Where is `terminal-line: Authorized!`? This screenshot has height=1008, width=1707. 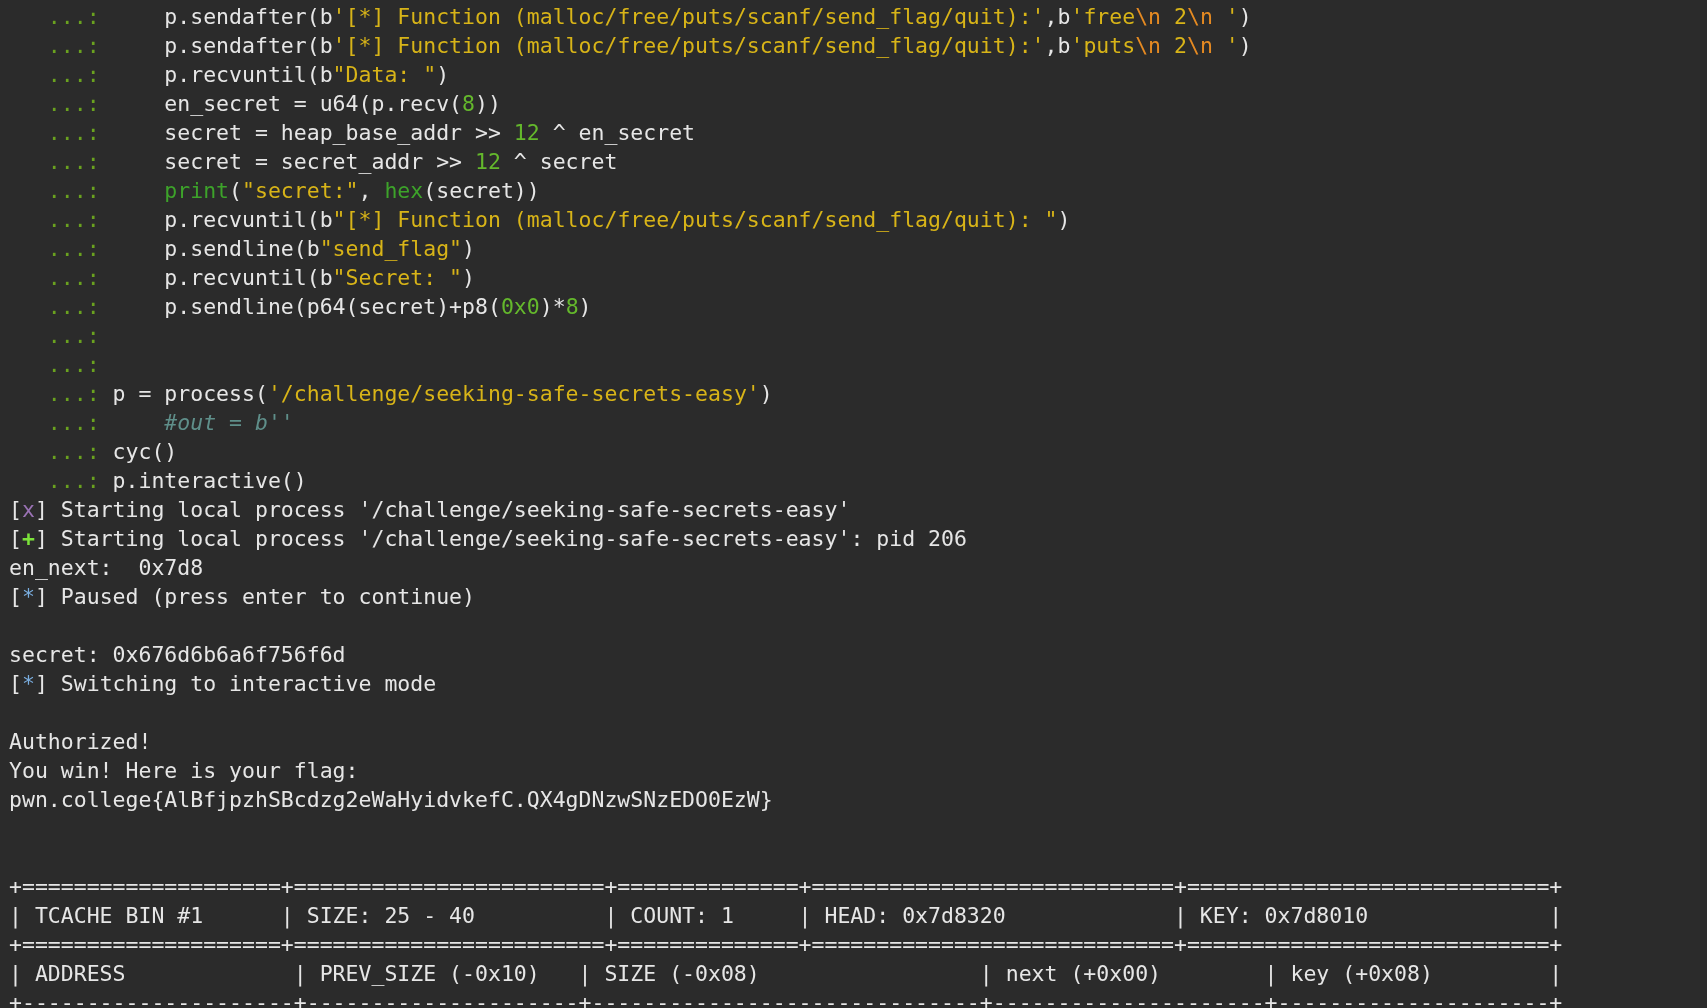
terminal-line: Authorized! is located at coordinates (80, 742).